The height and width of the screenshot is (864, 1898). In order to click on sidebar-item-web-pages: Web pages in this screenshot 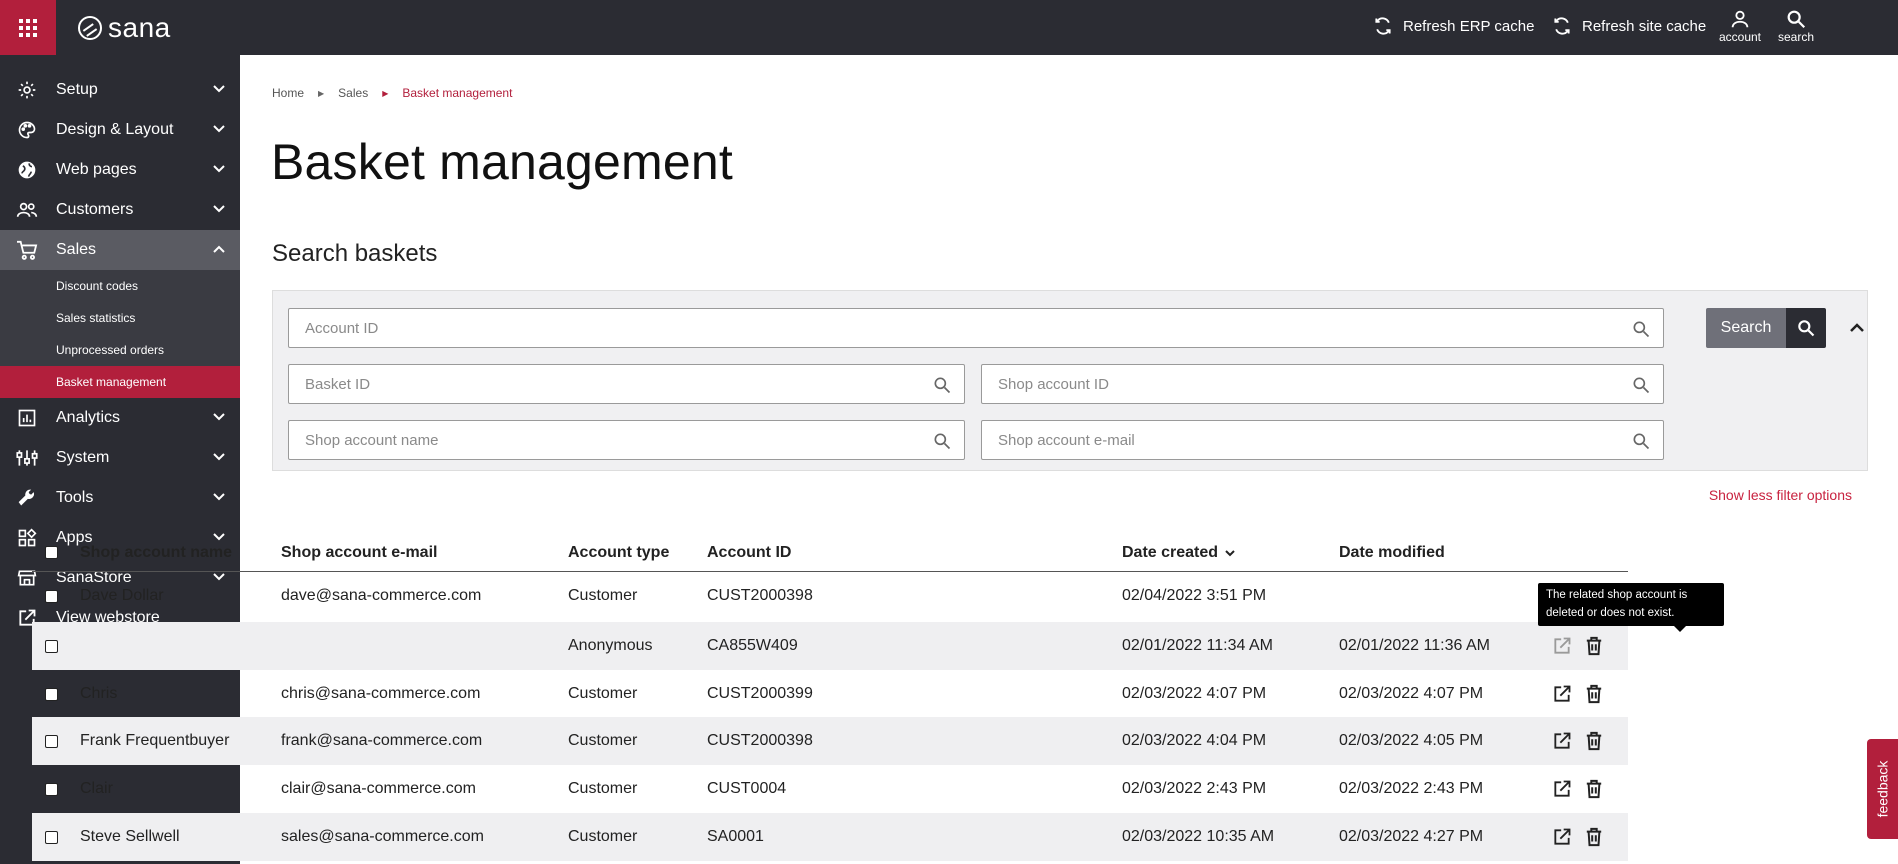, I will do `click(120, 170)`.